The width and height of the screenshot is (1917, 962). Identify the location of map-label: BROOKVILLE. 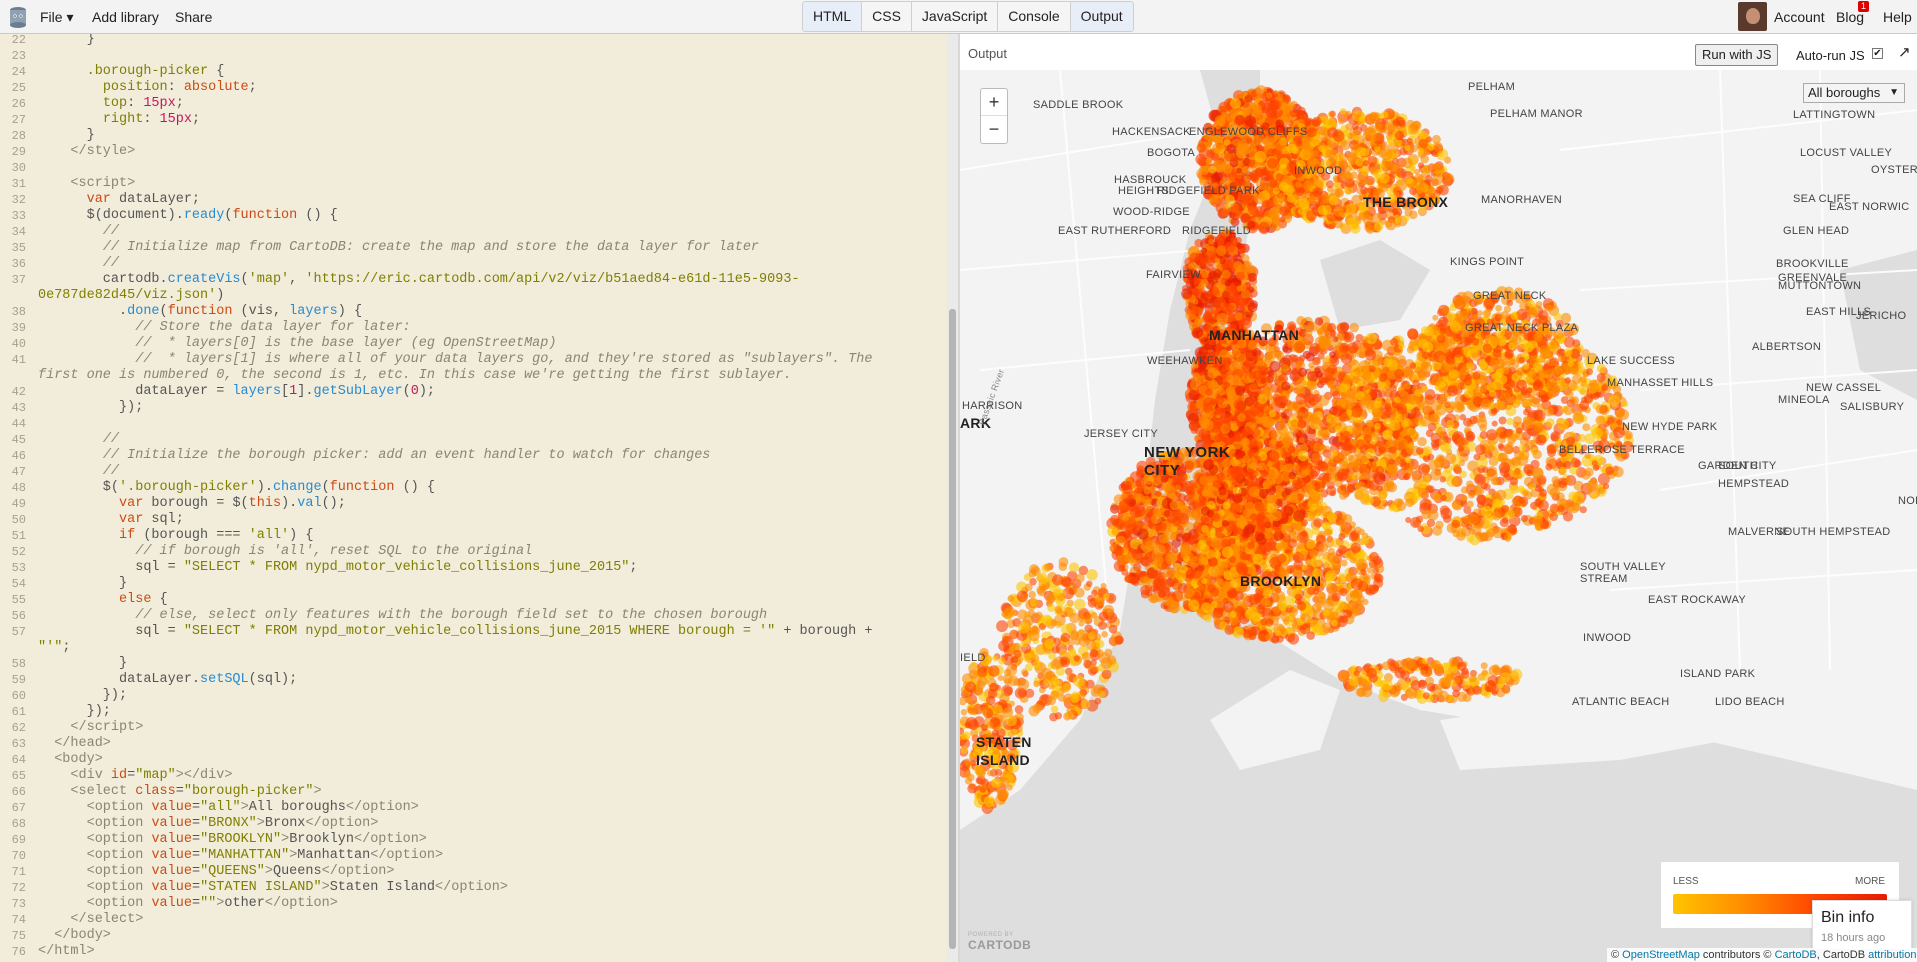
(1812, 264).